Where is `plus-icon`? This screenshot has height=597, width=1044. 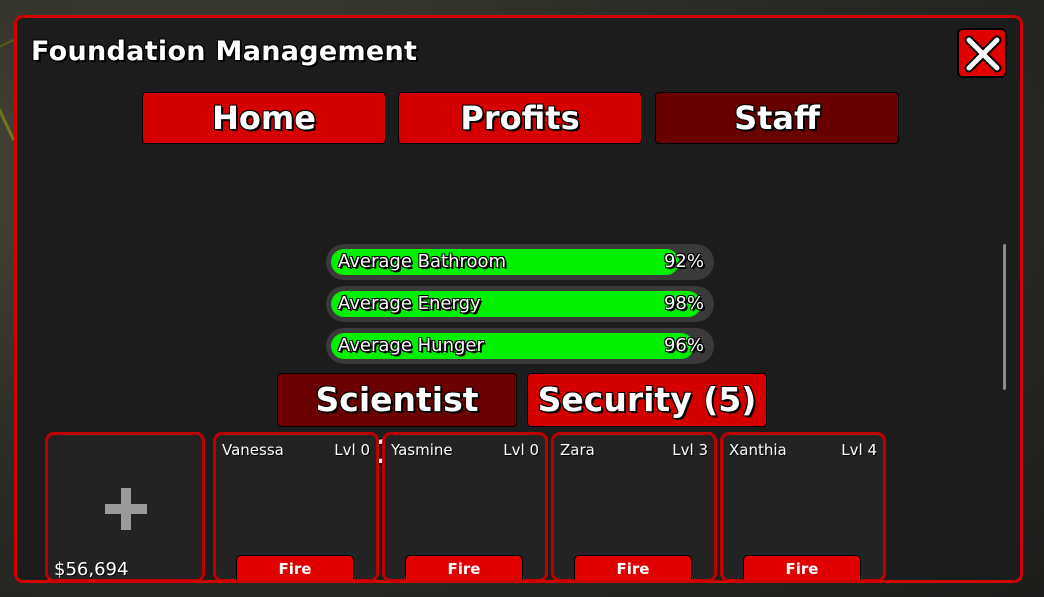 plus-icon is located at coordinates (126, 509).